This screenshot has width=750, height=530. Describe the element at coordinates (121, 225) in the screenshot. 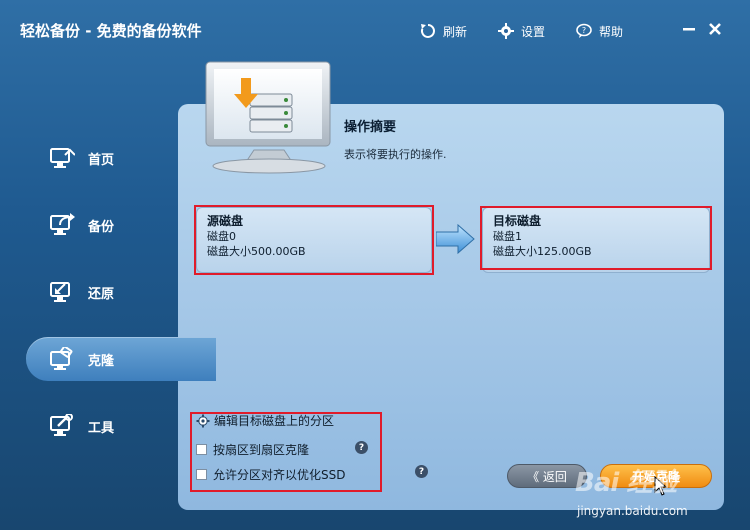

I see `sidebar-item-backup: 备份` at that location.